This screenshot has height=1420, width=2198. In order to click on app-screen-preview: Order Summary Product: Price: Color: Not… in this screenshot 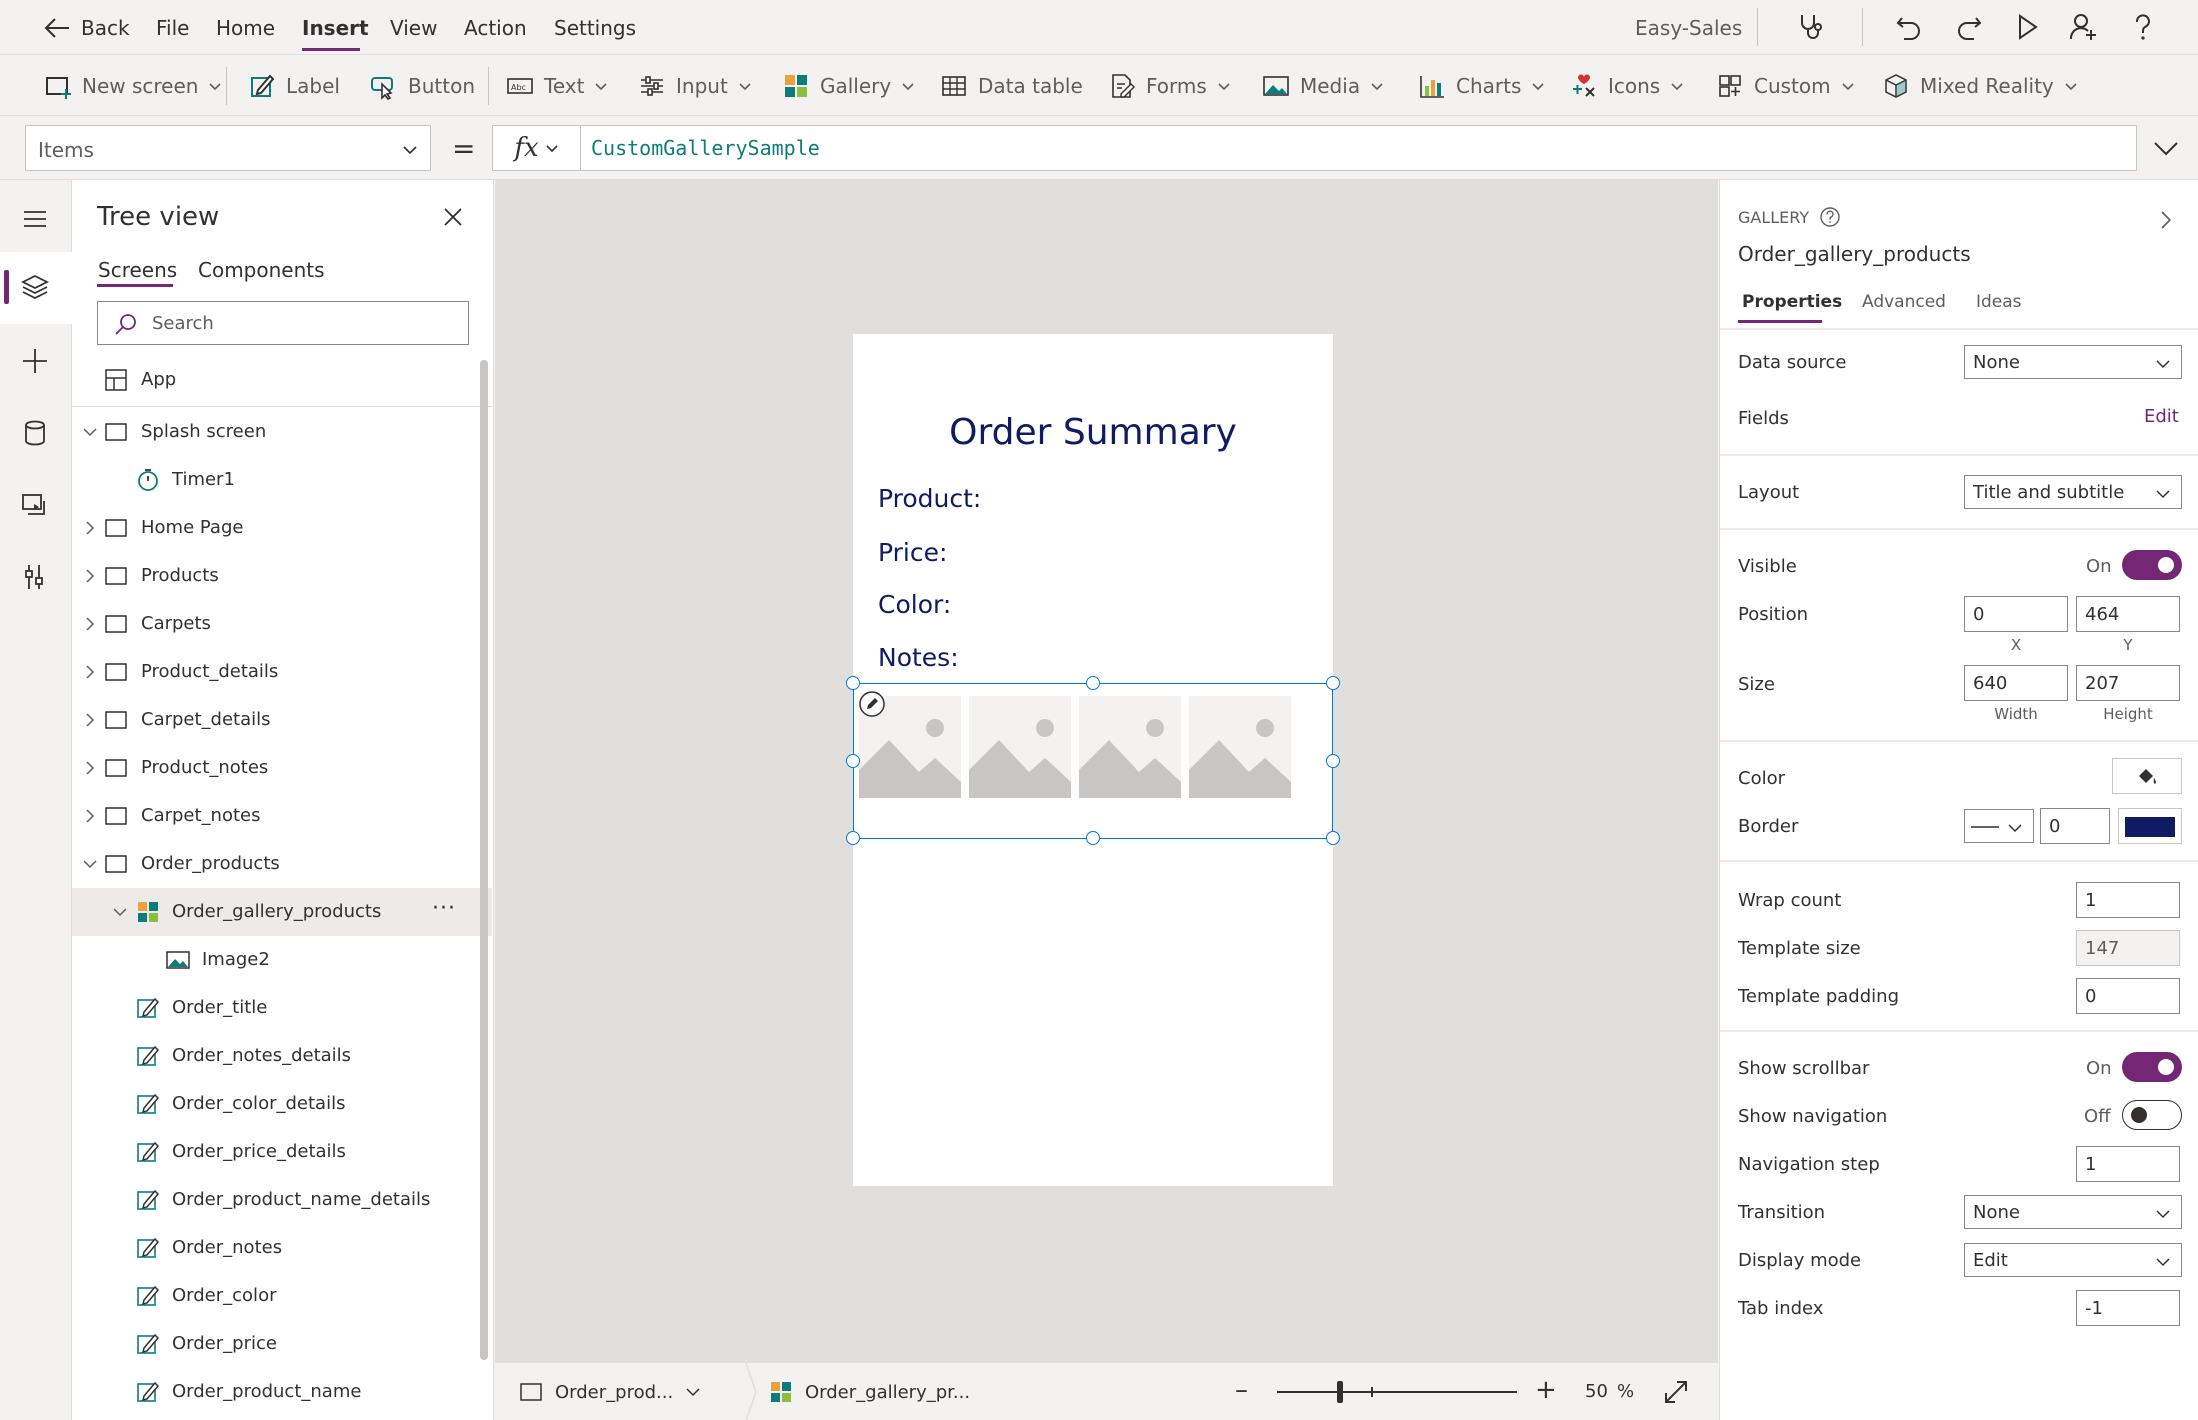, I will do `click(1093, 760)`.